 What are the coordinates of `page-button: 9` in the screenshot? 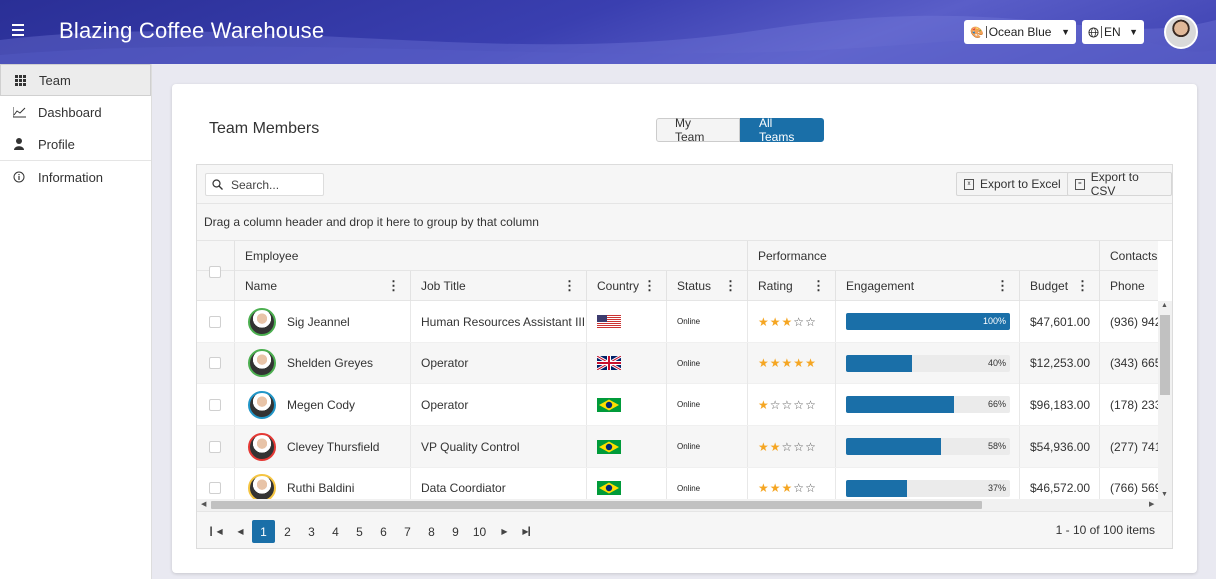 It's located at (455, 531).